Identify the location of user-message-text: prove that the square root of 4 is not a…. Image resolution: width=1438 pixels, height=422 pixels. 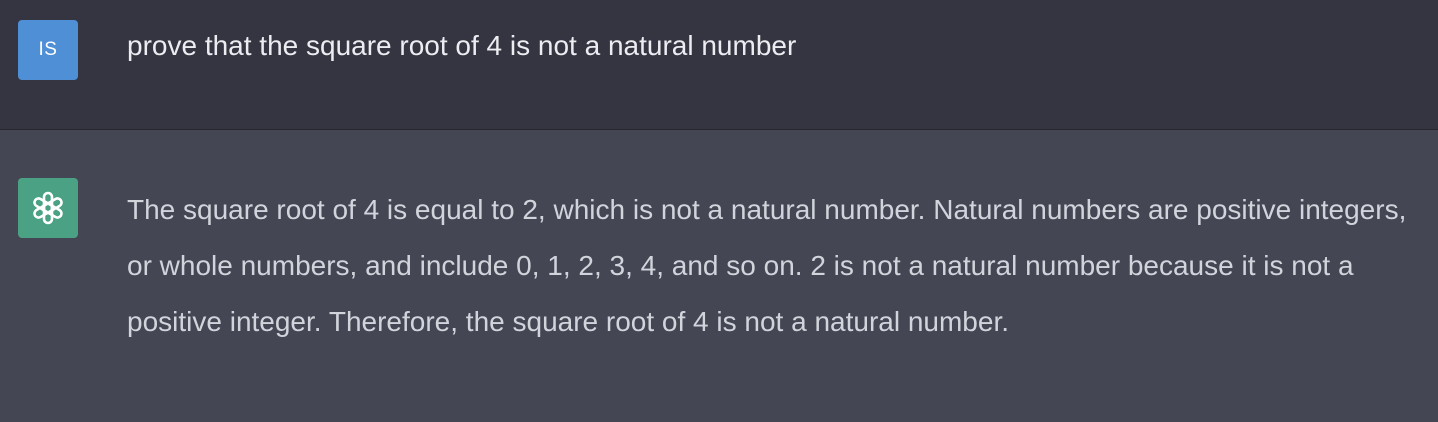
(462, 45).